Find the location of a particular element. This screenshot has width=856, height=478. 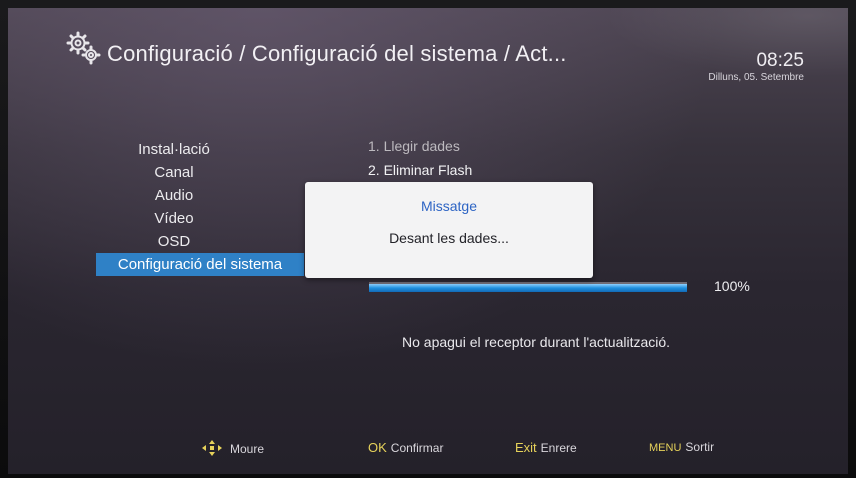

menu-item-osd: OSD is located at coordinates (198, 241).